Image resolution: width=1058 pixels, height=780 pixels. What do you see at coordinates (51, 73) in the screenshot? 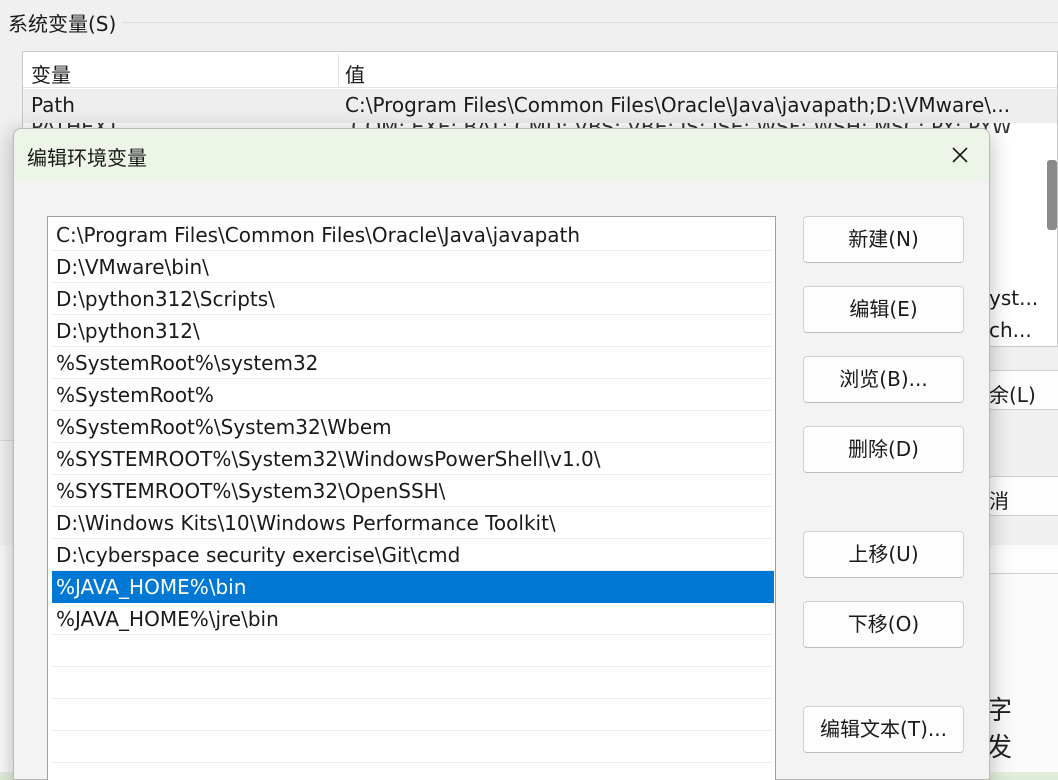
I see `column-header-variable: 变量` at bounding box center [51, 73].